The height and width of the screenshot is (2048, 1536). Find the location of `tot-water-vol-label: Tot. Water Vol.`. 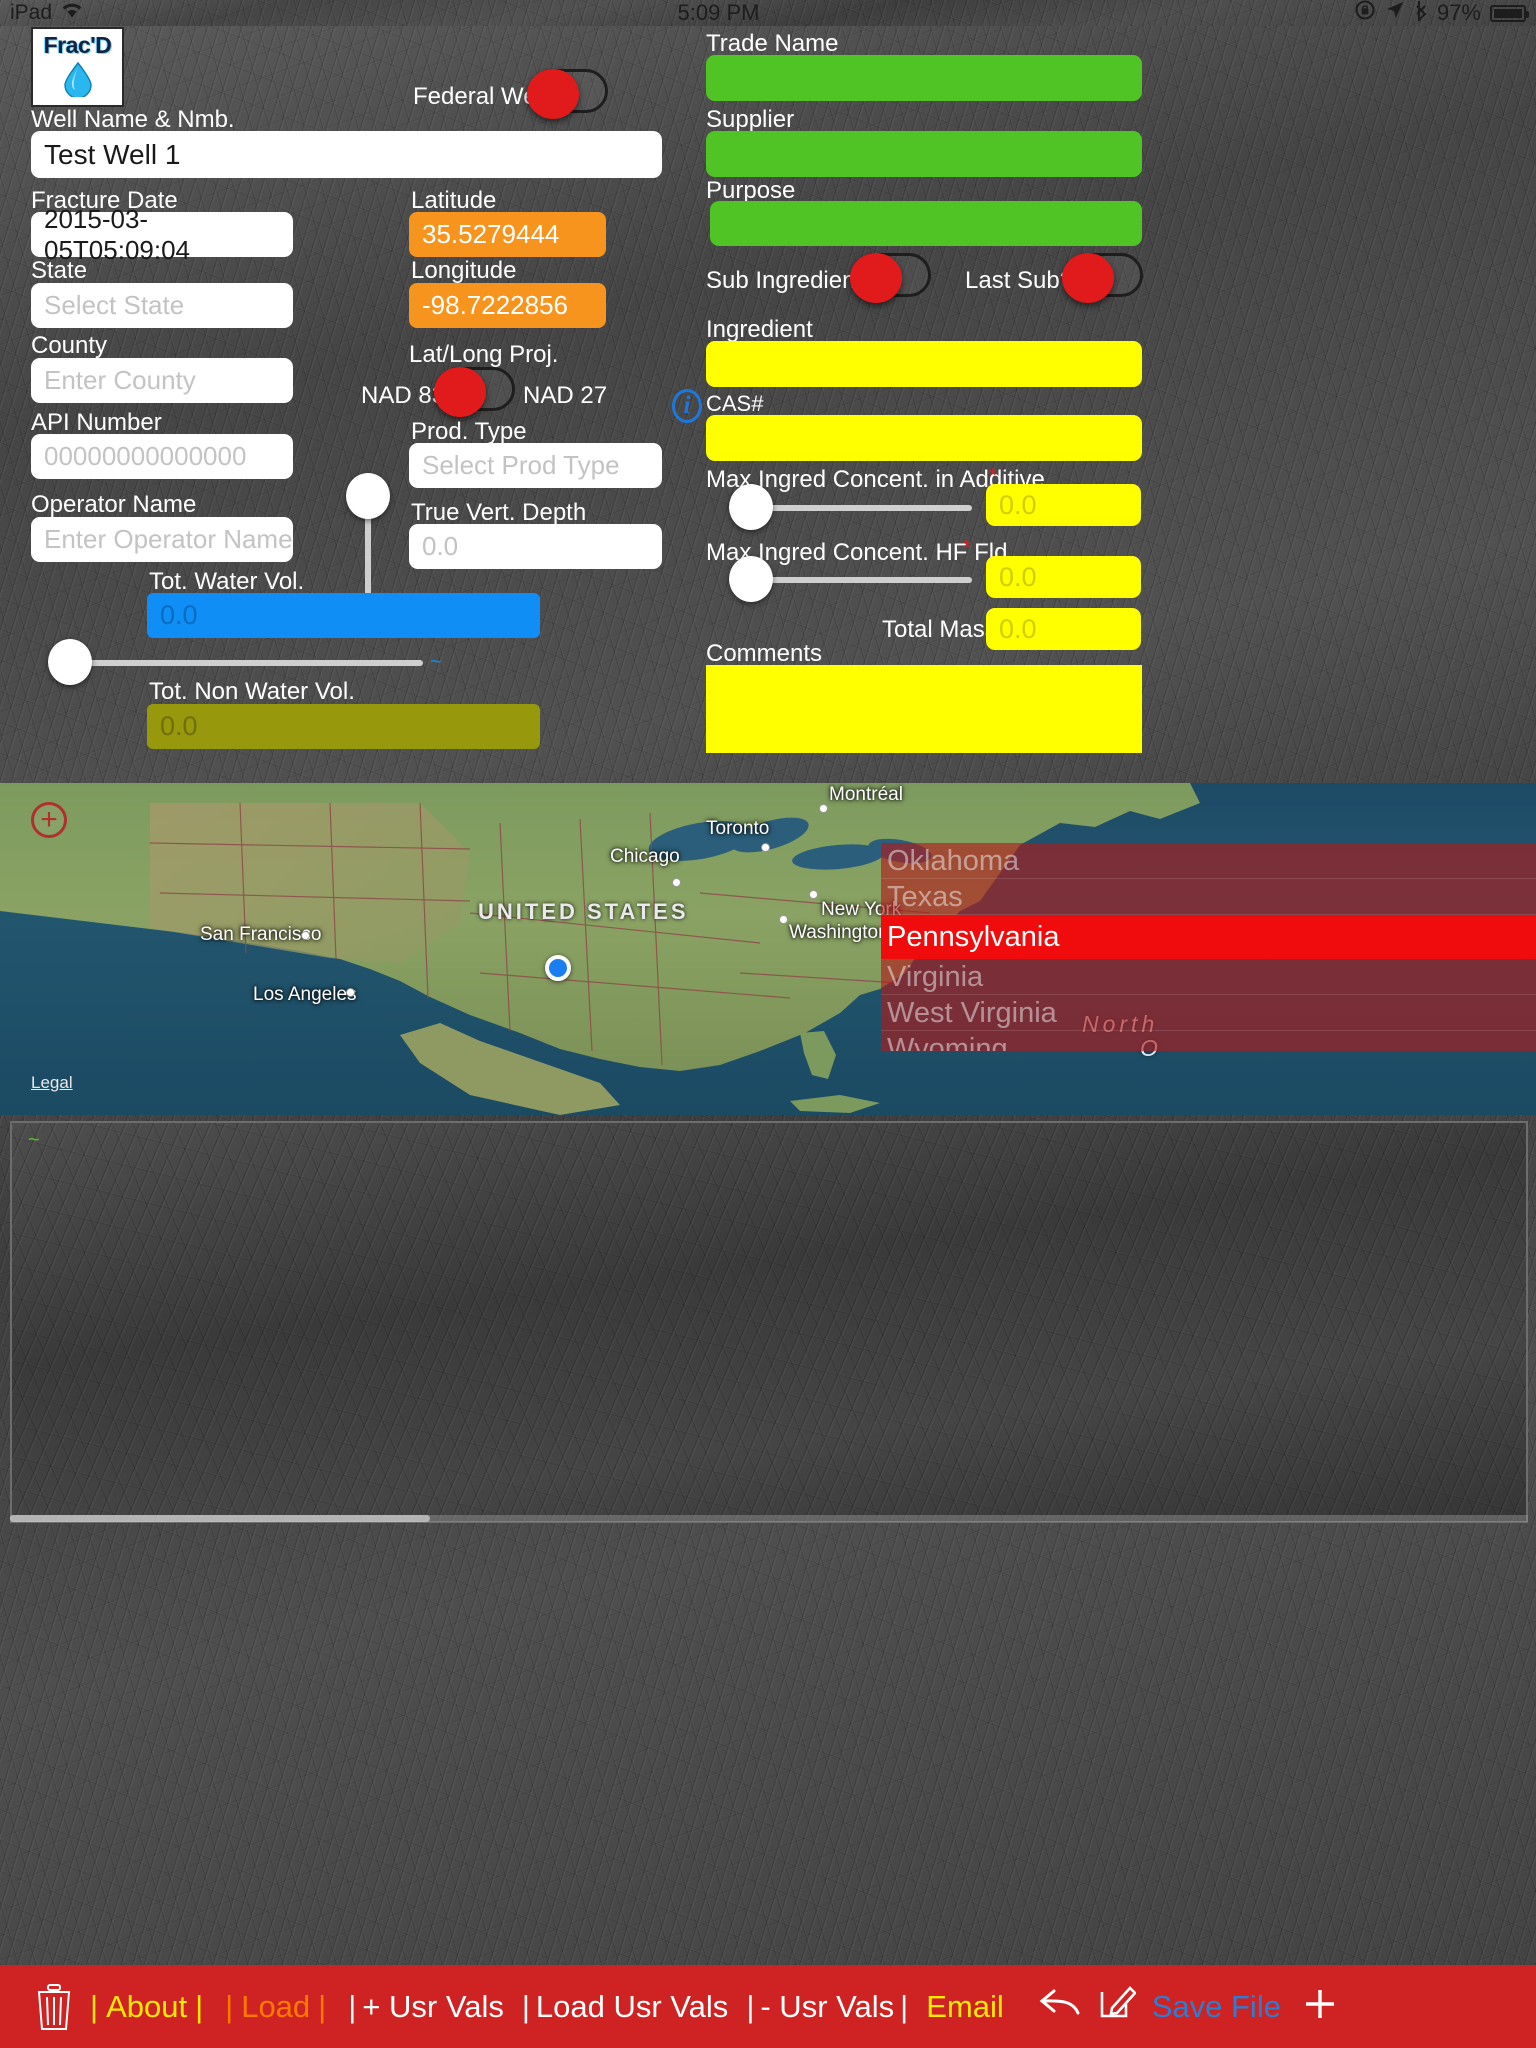

tot-water-vol-label: Tot. Water Vol. is located at coordinates (227, 581).